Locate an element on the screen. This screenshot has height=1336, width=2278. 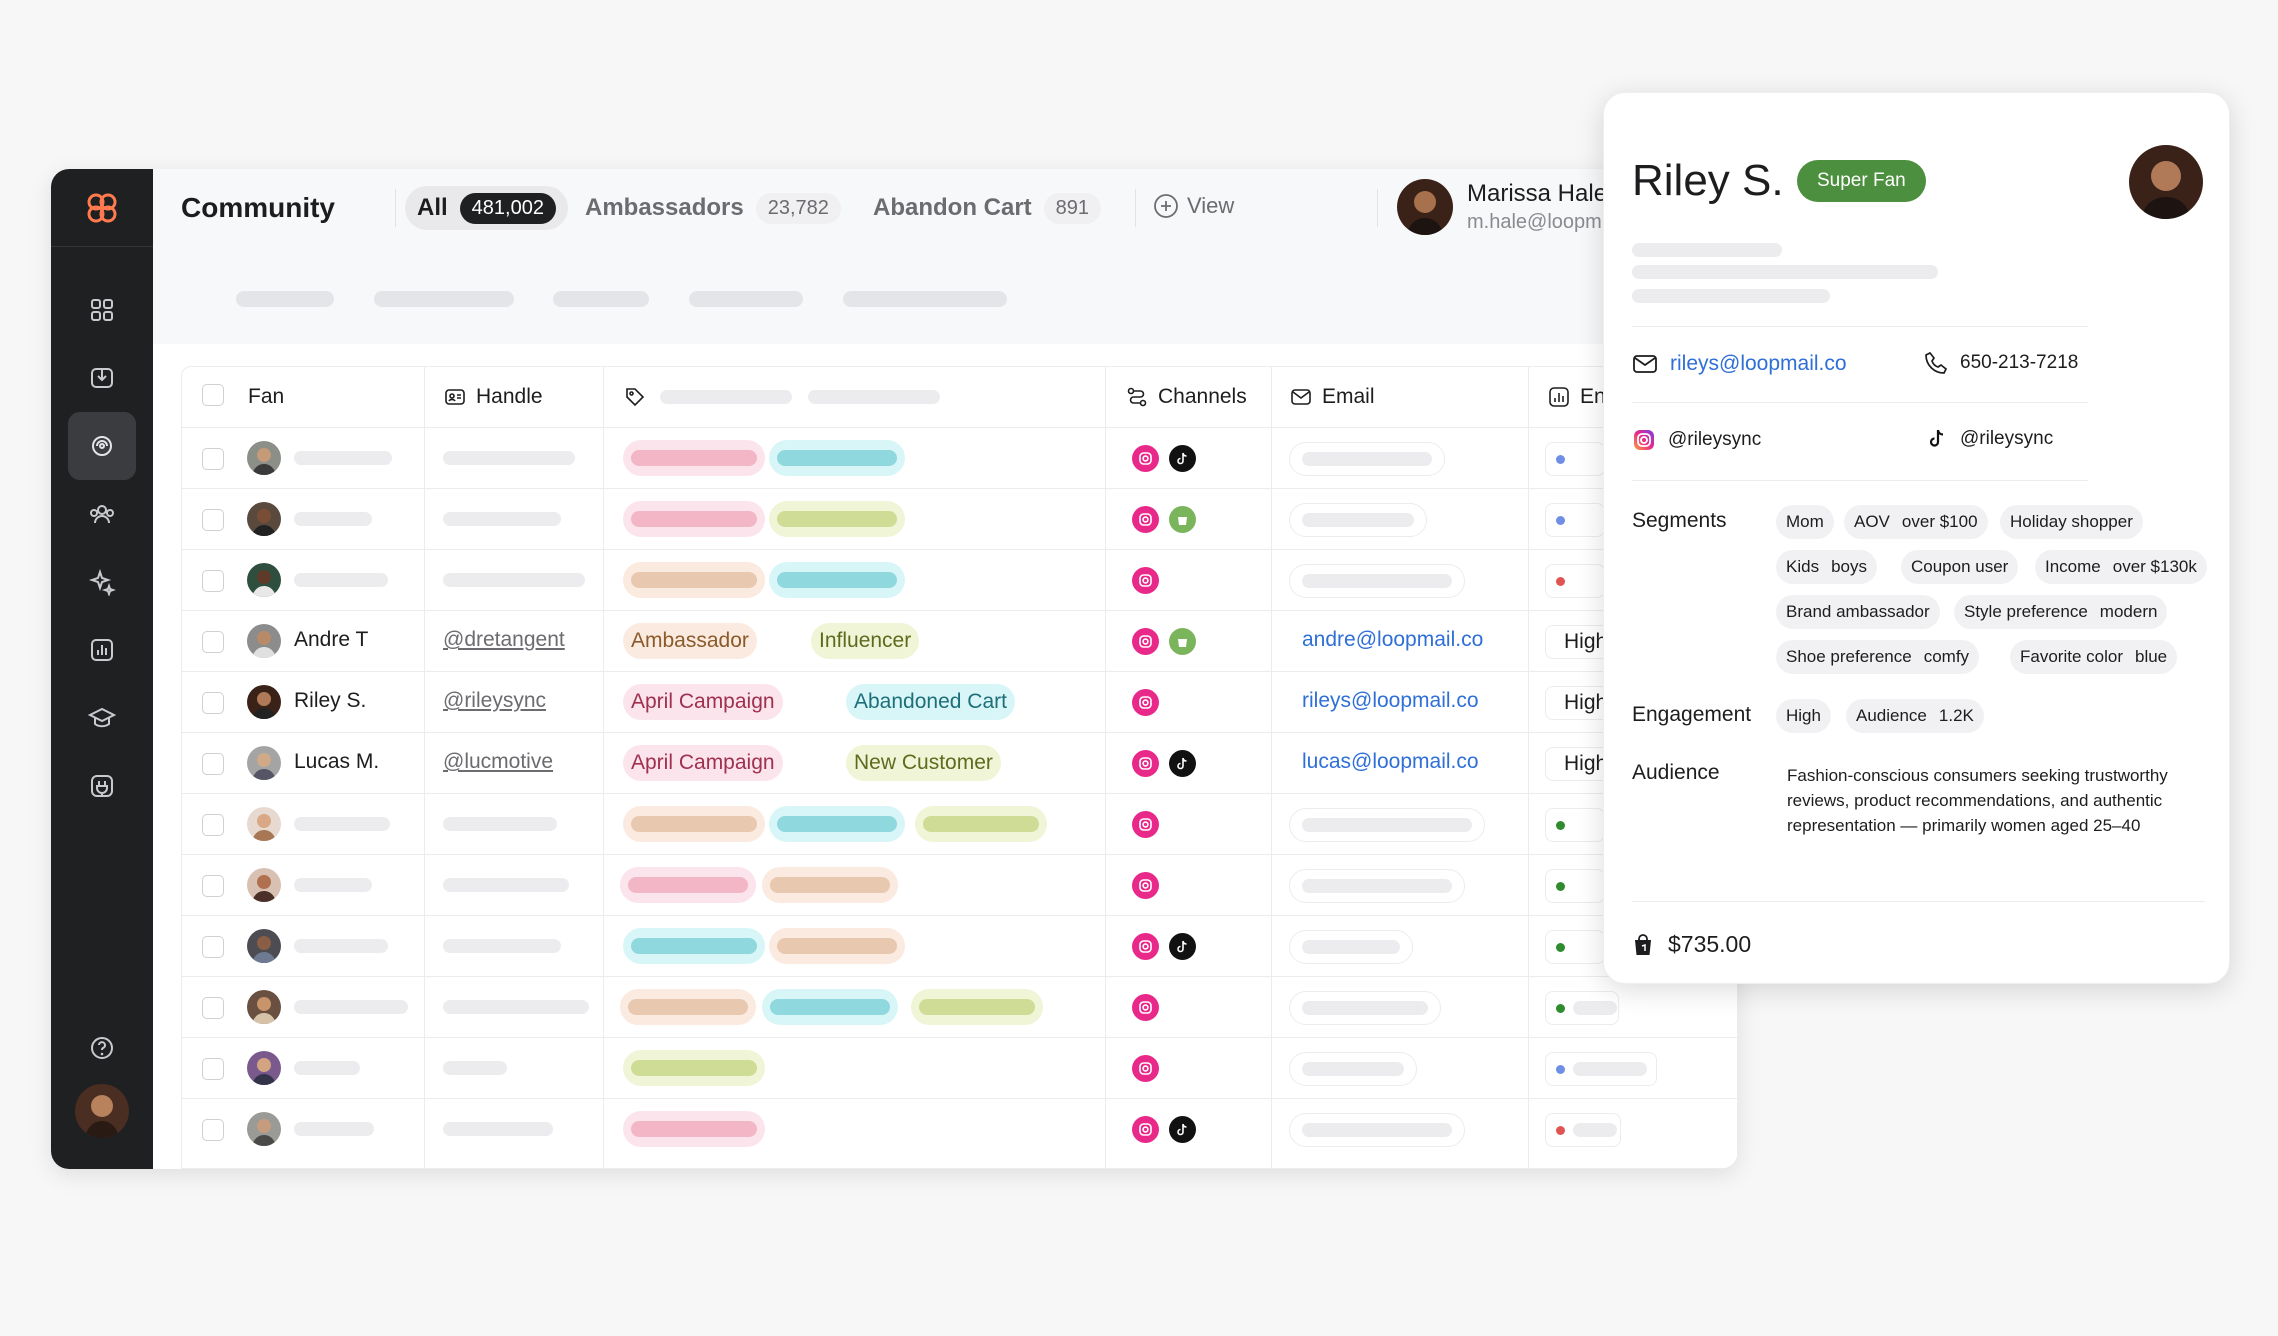
select-all-checkbox is located at coordinates (213, 395).